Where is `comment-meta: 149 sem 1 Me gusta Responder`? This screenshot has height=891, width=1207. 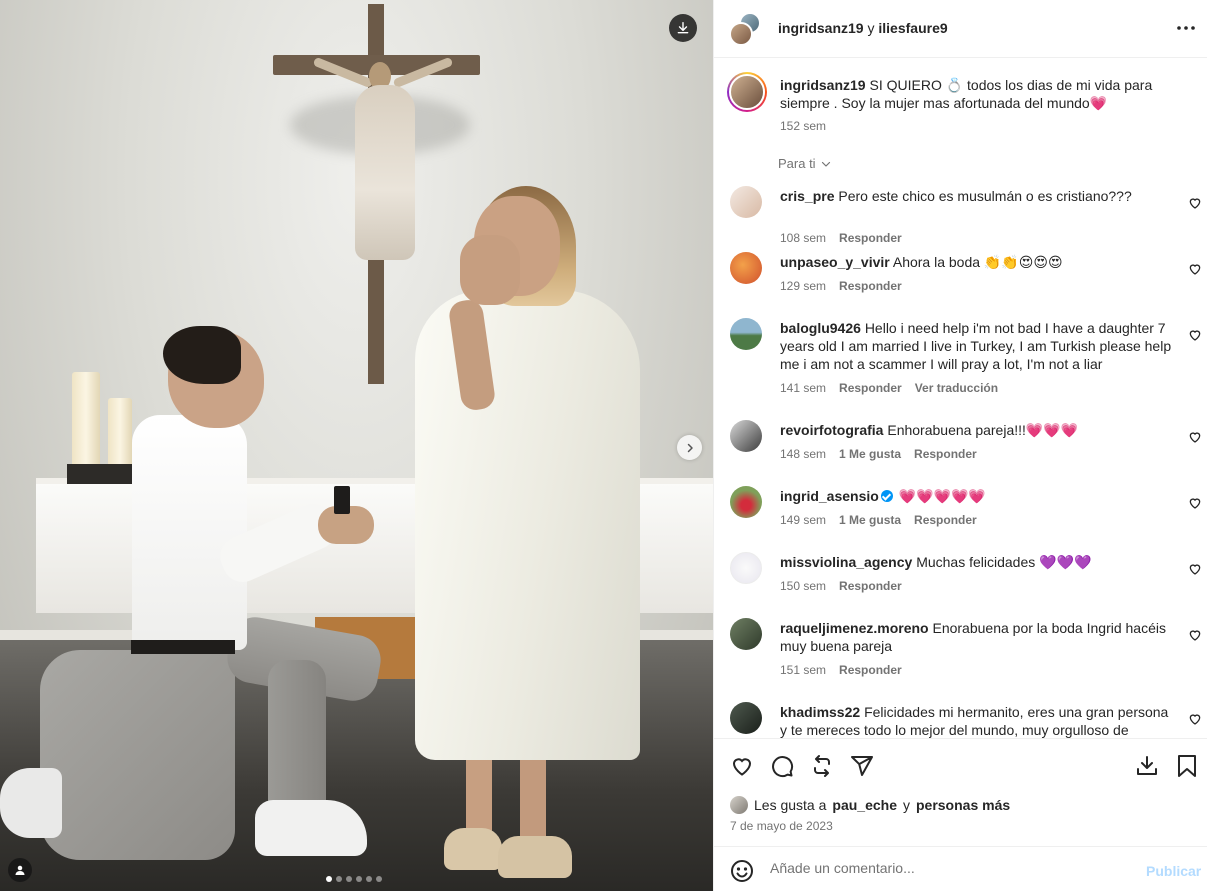 comment-meta: 149 sem 1 Me gusta Responder is located at coordinates (878, 520).